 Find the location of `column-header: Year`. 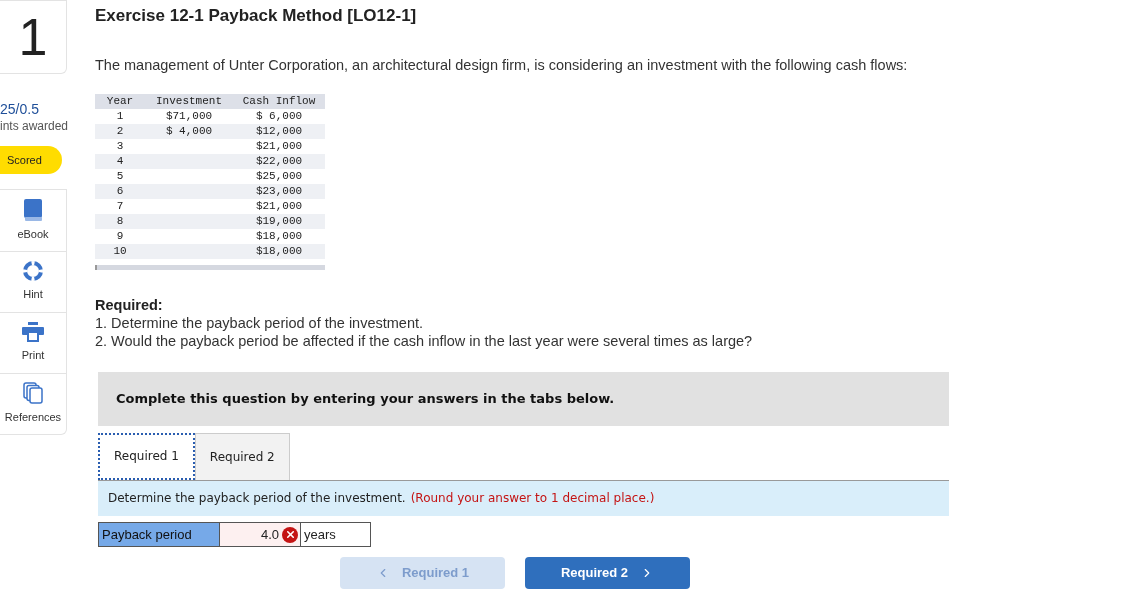

column-header: Year is located at coordinates (120, 102).